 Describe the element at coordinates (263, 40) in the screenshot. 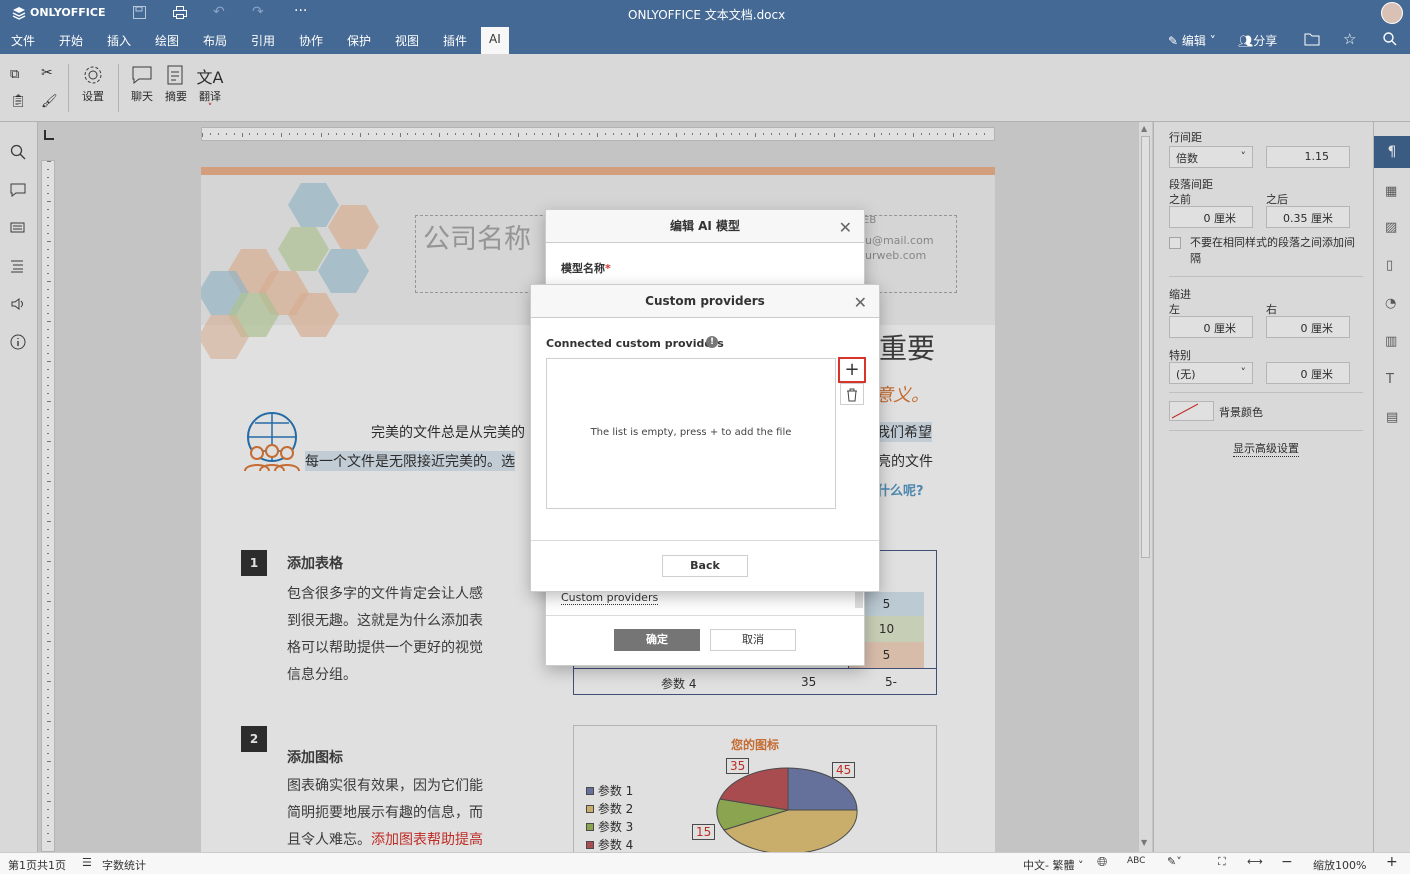

I see `tab-references: 引用` at that location.